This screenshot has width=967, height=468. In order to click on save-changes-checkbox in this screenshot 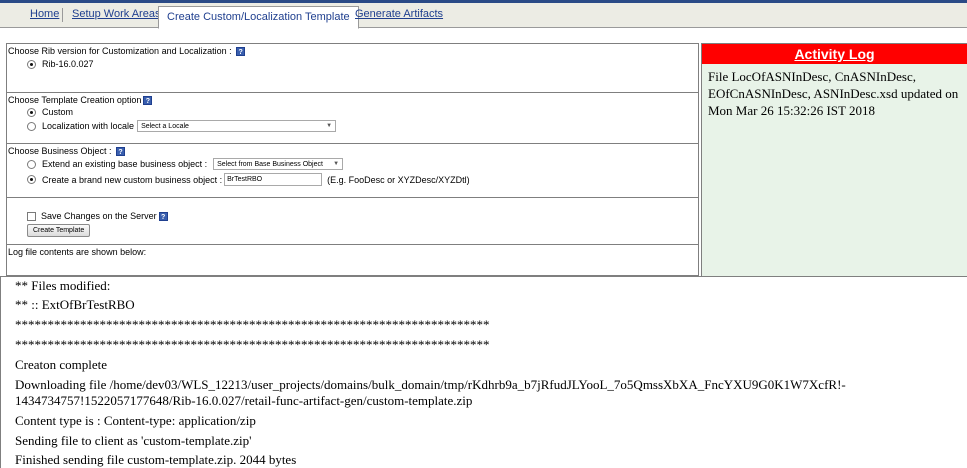, I will do `click(31, 216)`.